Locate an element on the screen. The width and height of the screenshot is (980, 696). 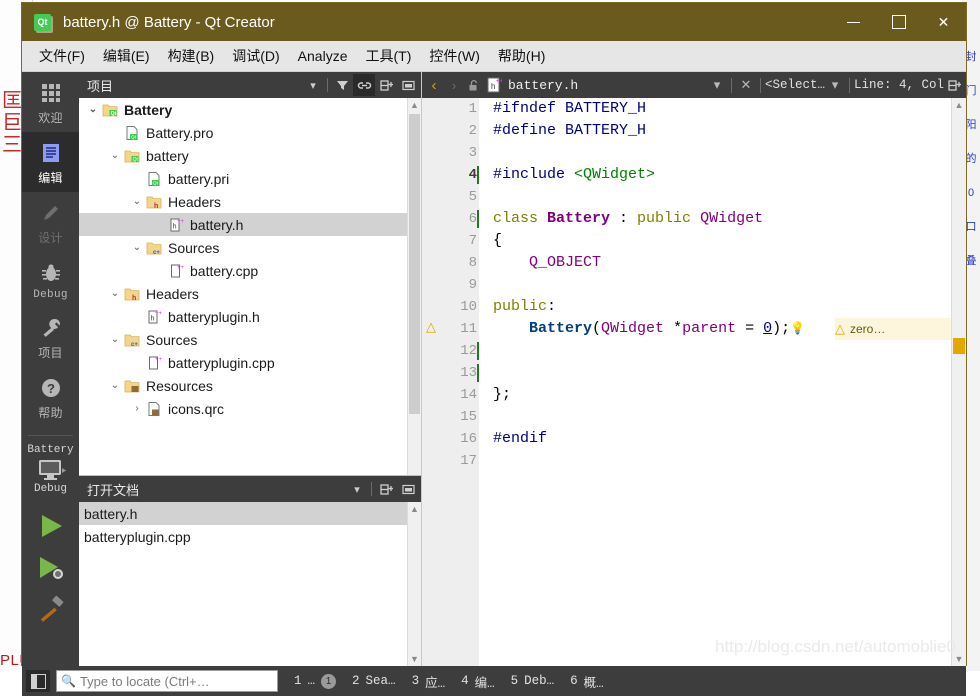
symbol-dropdown-chevron-down-icon: ▾ is located at coordinates (835, 85).